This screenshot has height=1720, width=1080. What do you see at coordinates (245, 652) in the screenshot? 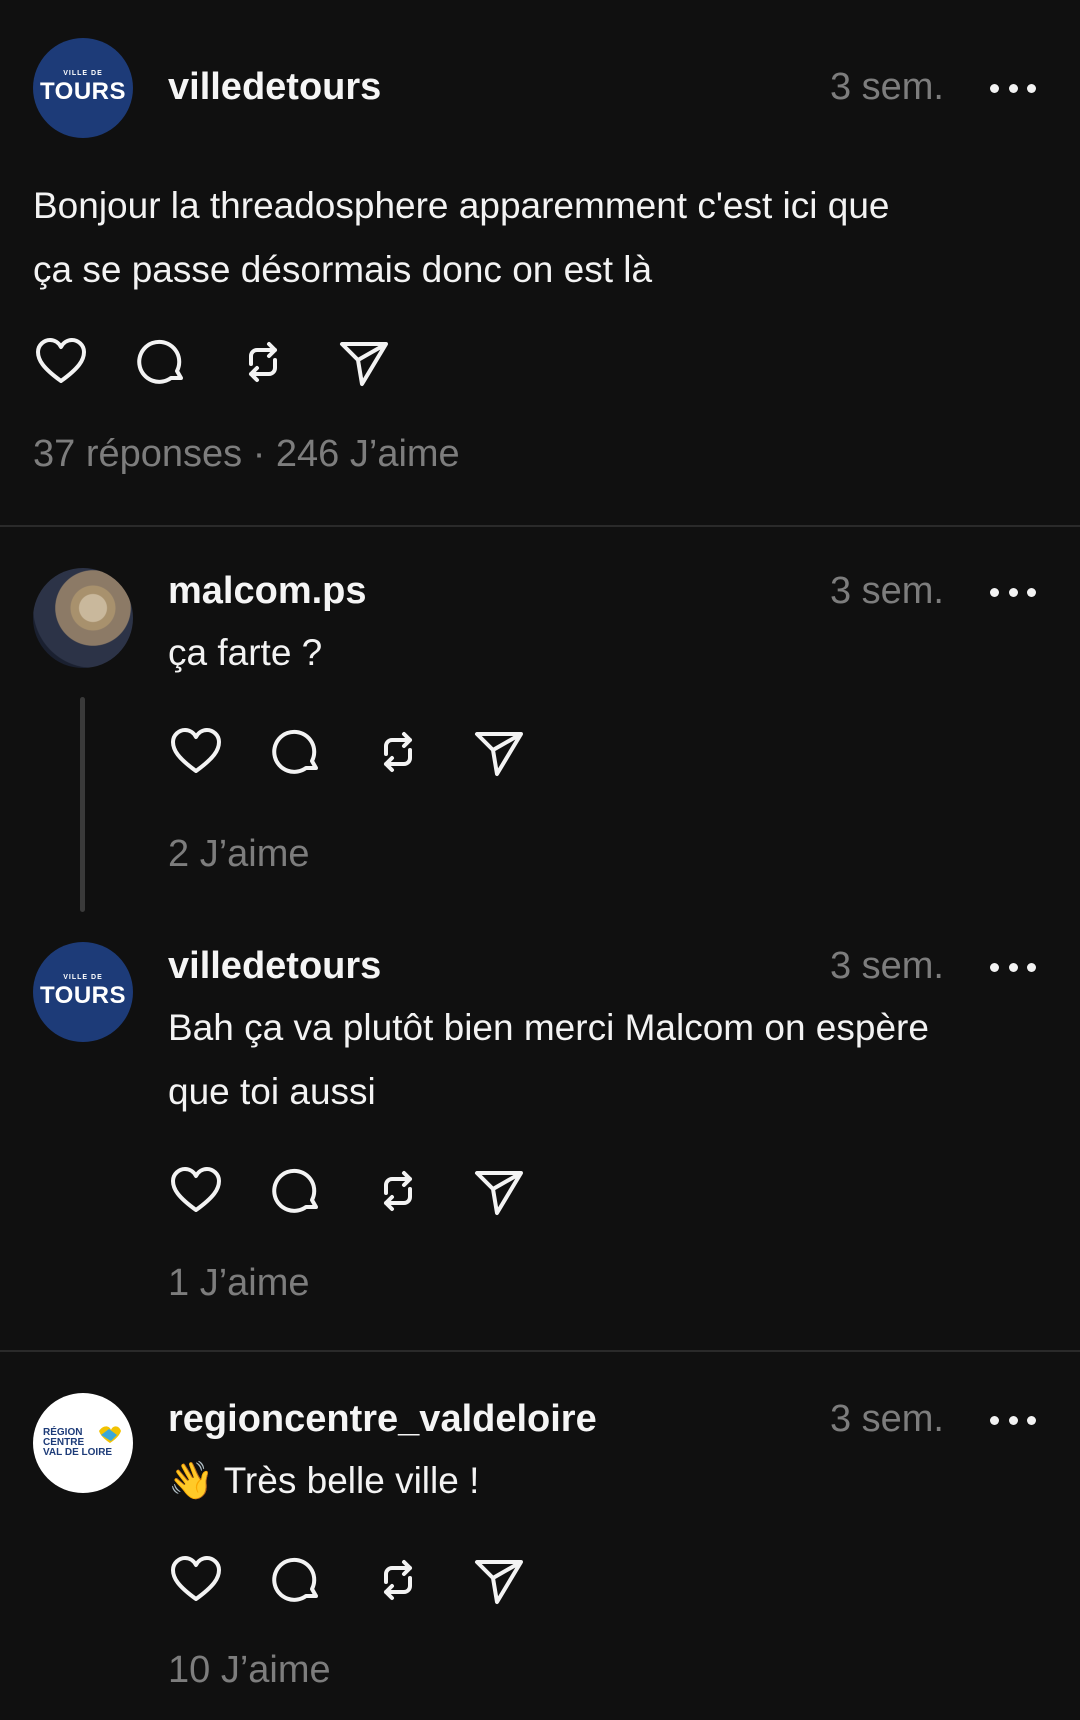
I see `post-text: ça farte ?` at bounding box center [245, 652].